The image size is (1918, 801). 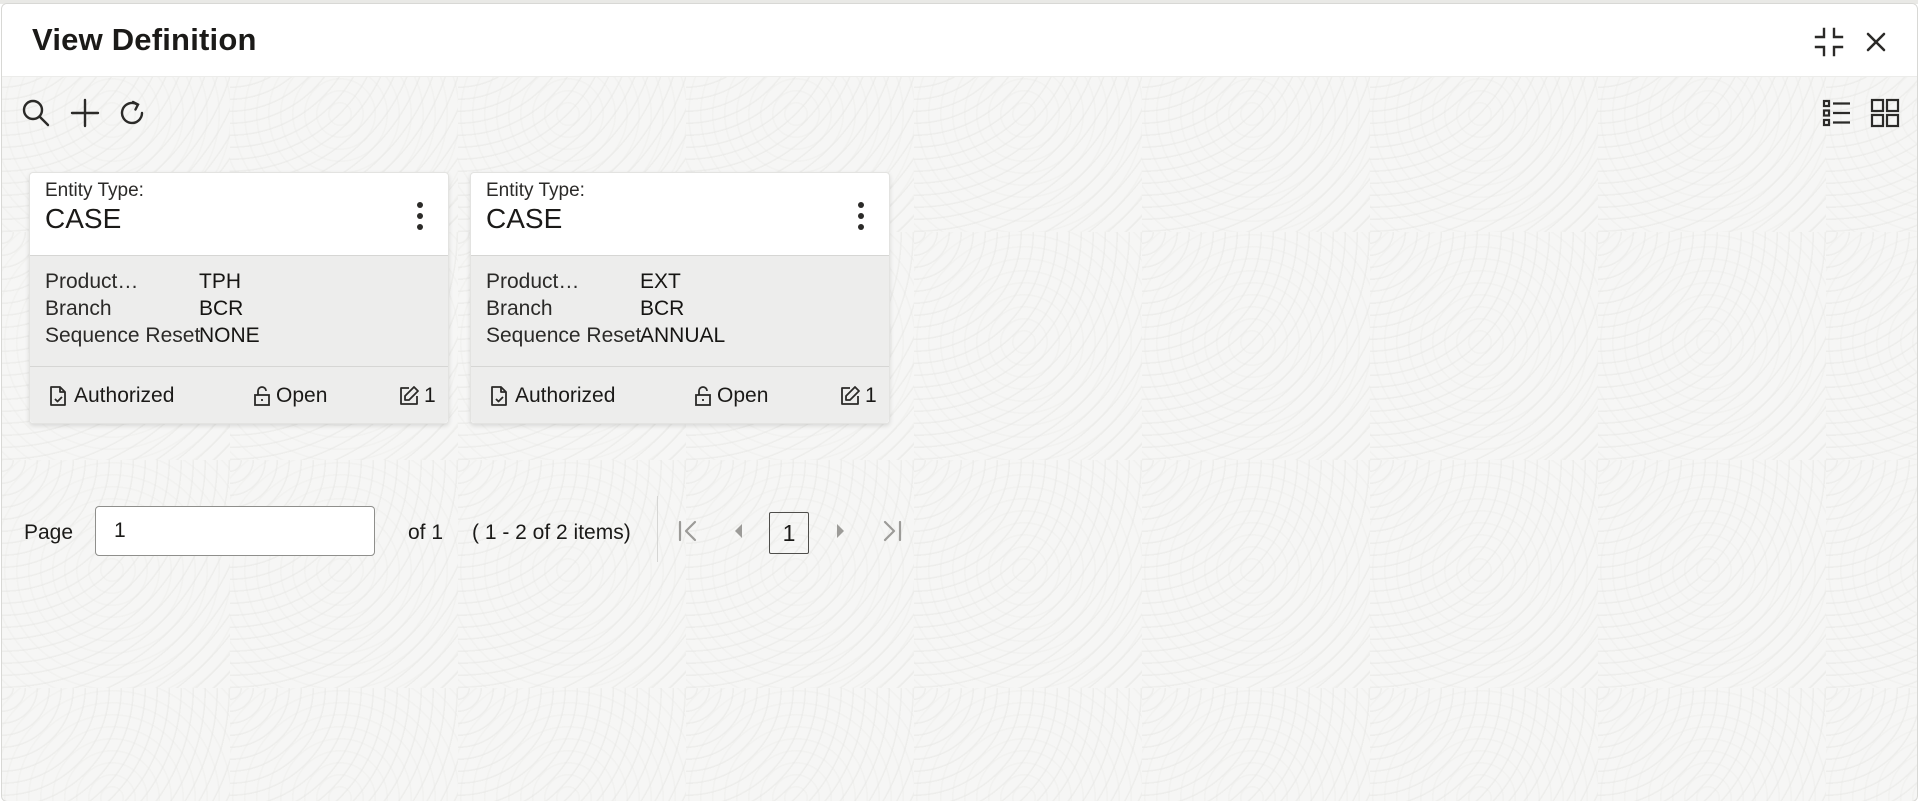 What do you see at coordinates (49, 532) in the screenshot?
I see `page-label: Page` at bounding box center [49, 532].